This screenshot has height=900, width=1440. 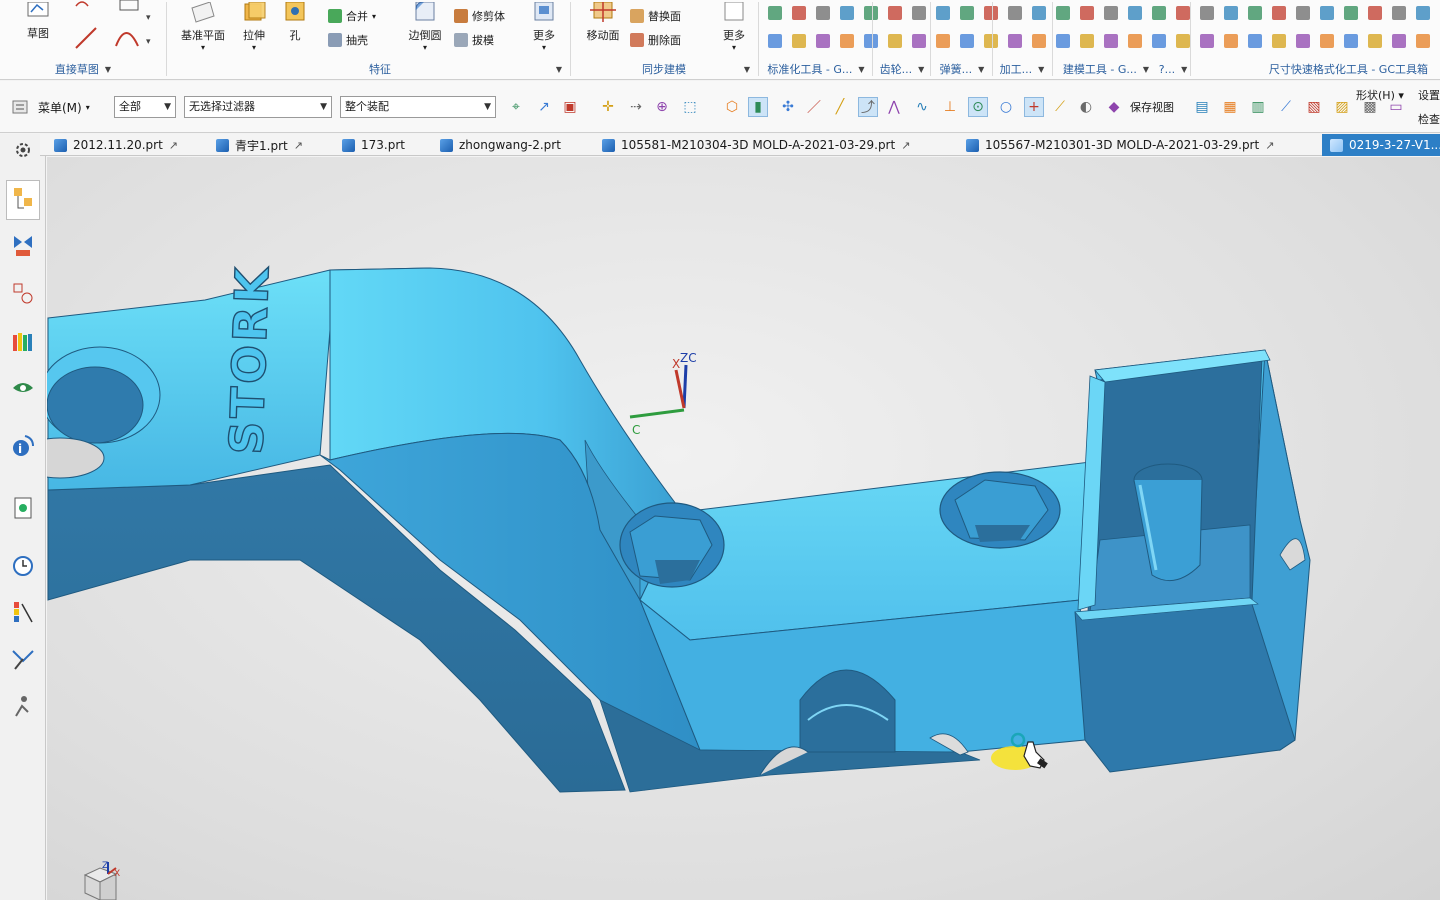 I want to click on roles-button, so click(x=23, y=706).